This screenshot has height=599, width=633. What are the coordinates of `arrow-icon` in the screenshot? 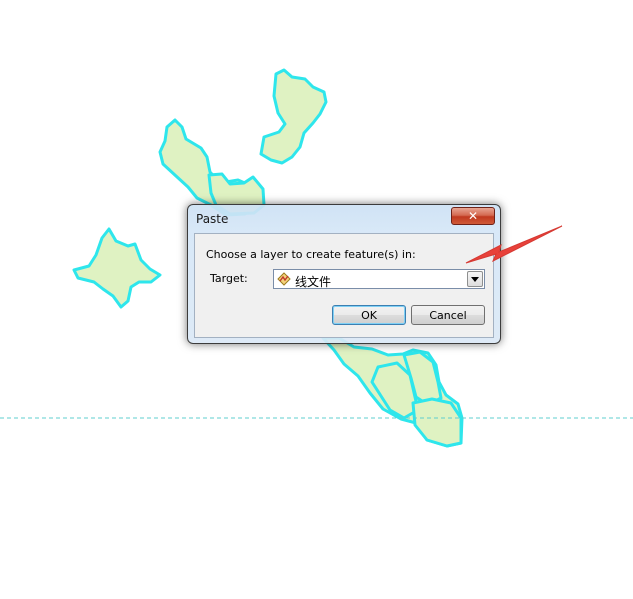 It's located at (514, 244).